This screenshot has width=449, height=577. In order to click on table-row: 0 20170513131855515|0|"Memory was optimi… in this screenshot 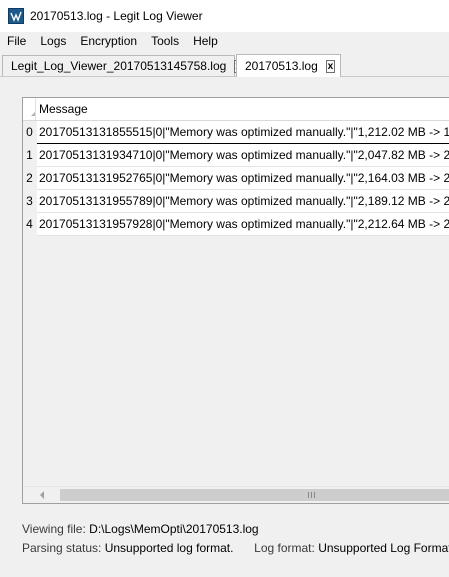, I will do `click(236, 132)`.